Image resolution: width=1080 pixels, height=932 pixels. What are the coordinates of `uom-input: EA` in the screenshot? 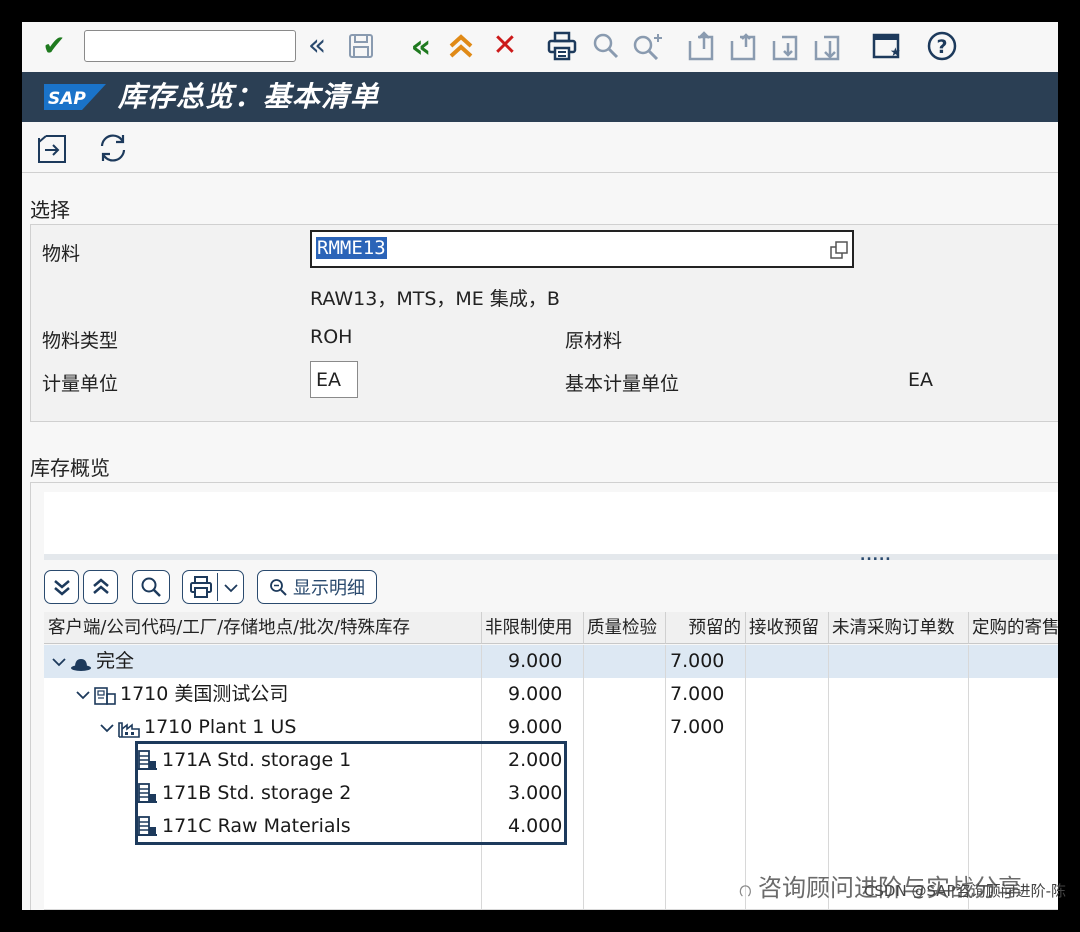 It's located at (334, 379).